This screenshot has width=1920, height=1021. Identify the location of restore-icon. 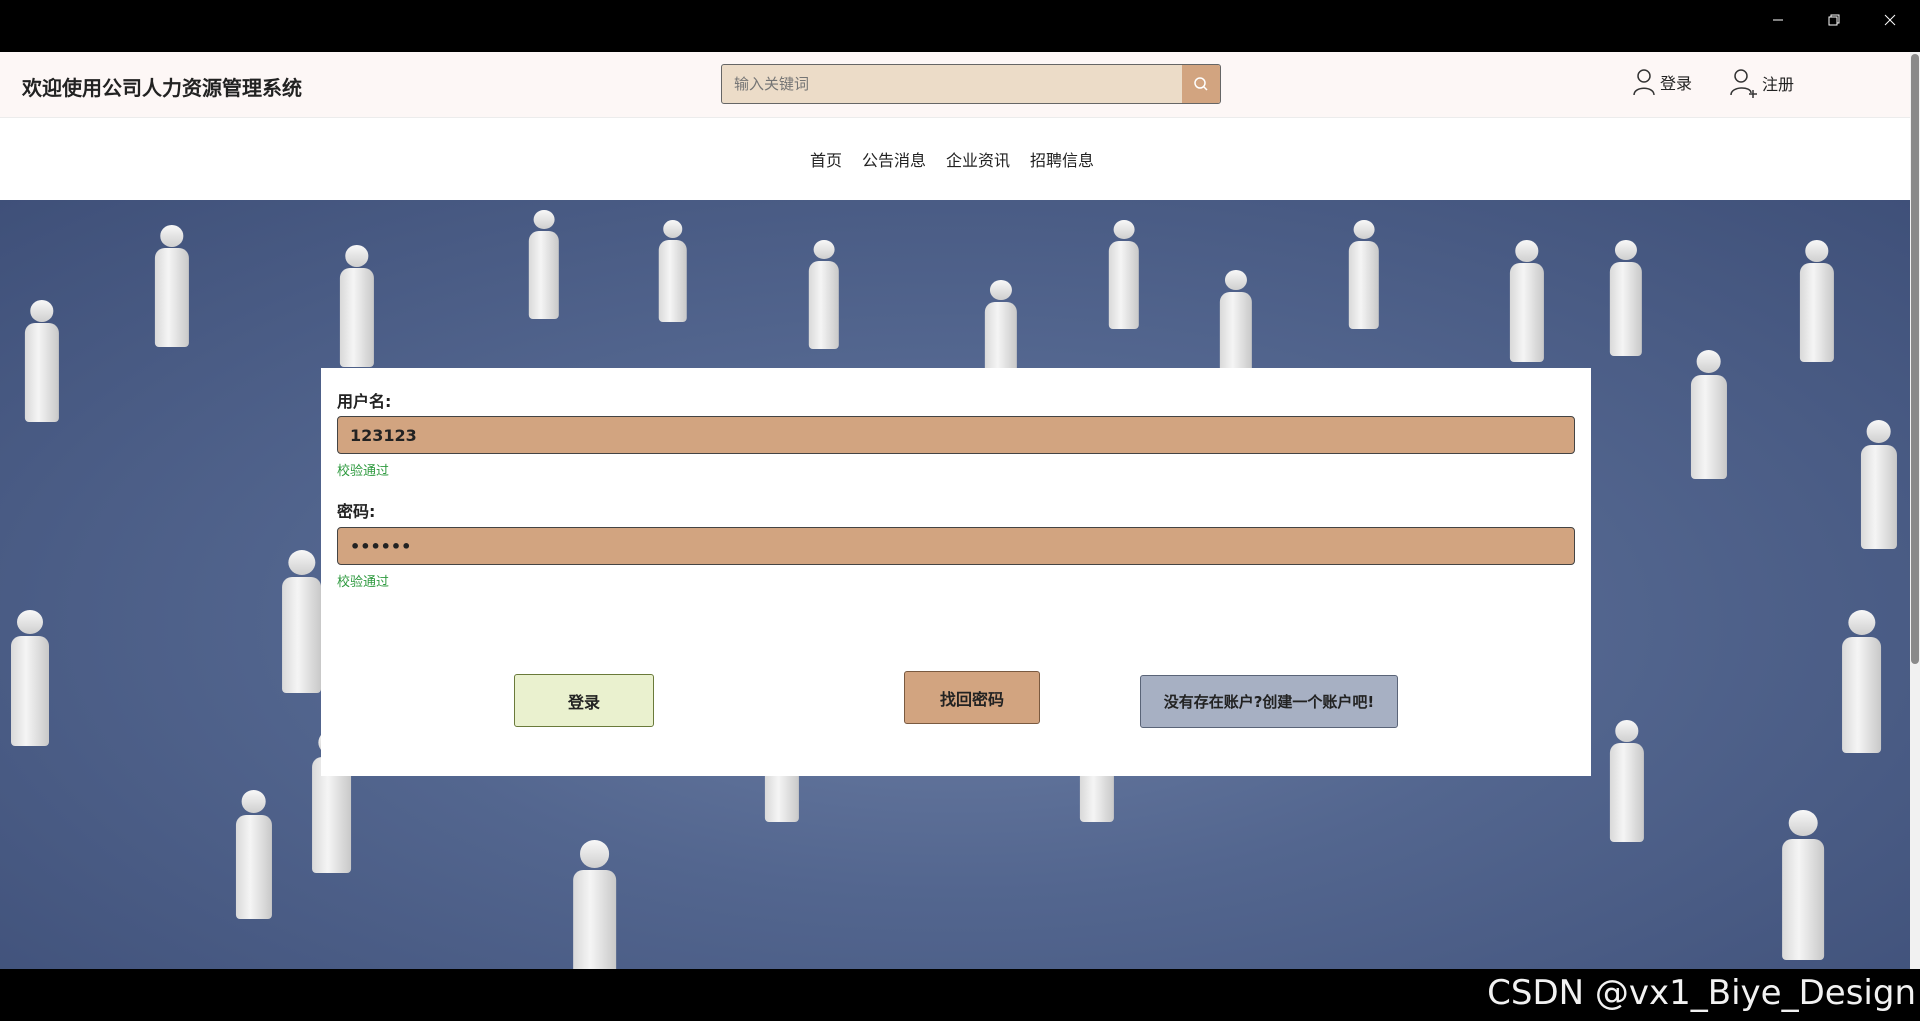
(1834, 20).